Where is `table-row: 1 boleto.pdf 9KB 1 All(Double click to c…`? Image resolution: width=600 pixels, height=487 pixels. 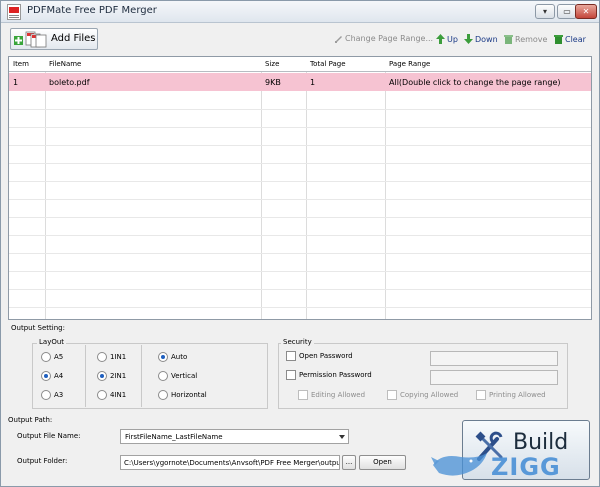
table-row: 1 boleto.pdf 9KB 1 All(Double click to c… is located at coordinates (300, 82).